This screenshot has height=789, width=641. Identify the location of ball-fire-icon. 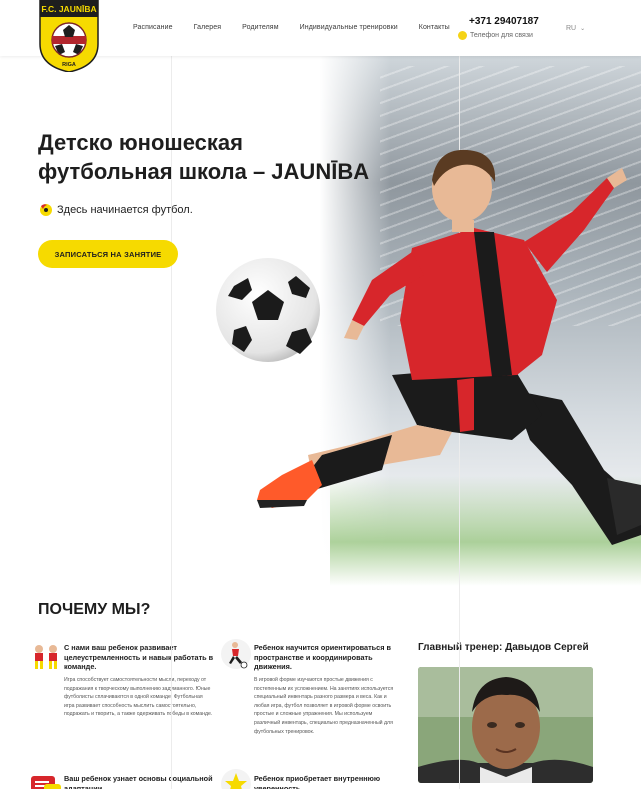
(46, 210).